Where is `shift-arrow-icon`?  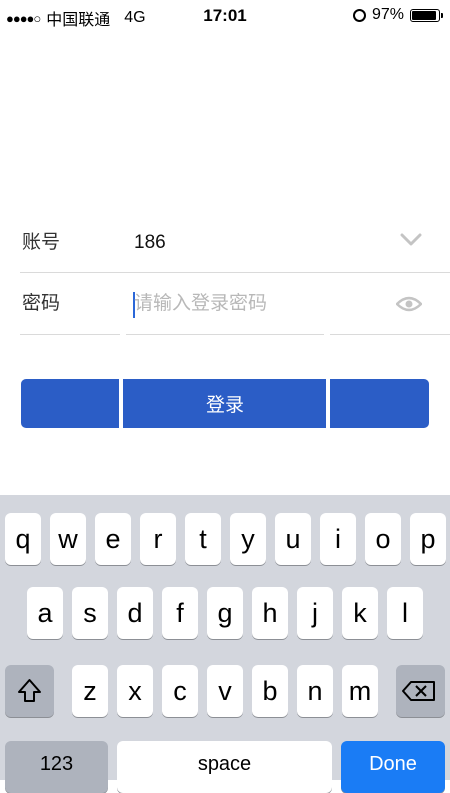
shift-arrow-icon is located at coordinates (29, 690).